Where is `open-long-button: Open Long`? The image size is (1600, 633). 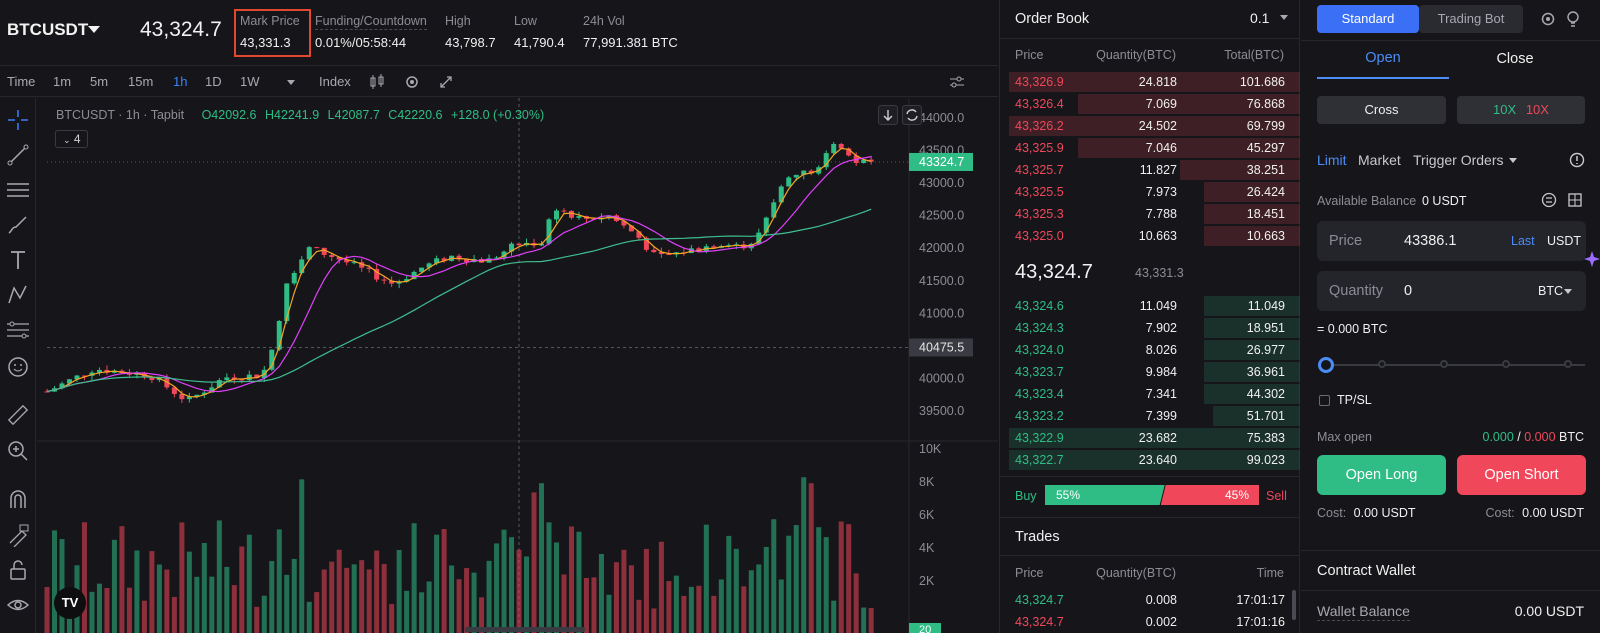
open-long-button: Open Long is located at coordinates (1381, 475).